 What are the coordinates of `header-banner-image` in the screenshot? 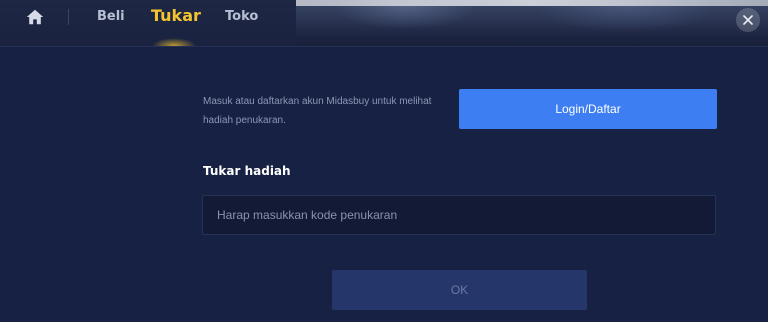 It's located at (532, 23).